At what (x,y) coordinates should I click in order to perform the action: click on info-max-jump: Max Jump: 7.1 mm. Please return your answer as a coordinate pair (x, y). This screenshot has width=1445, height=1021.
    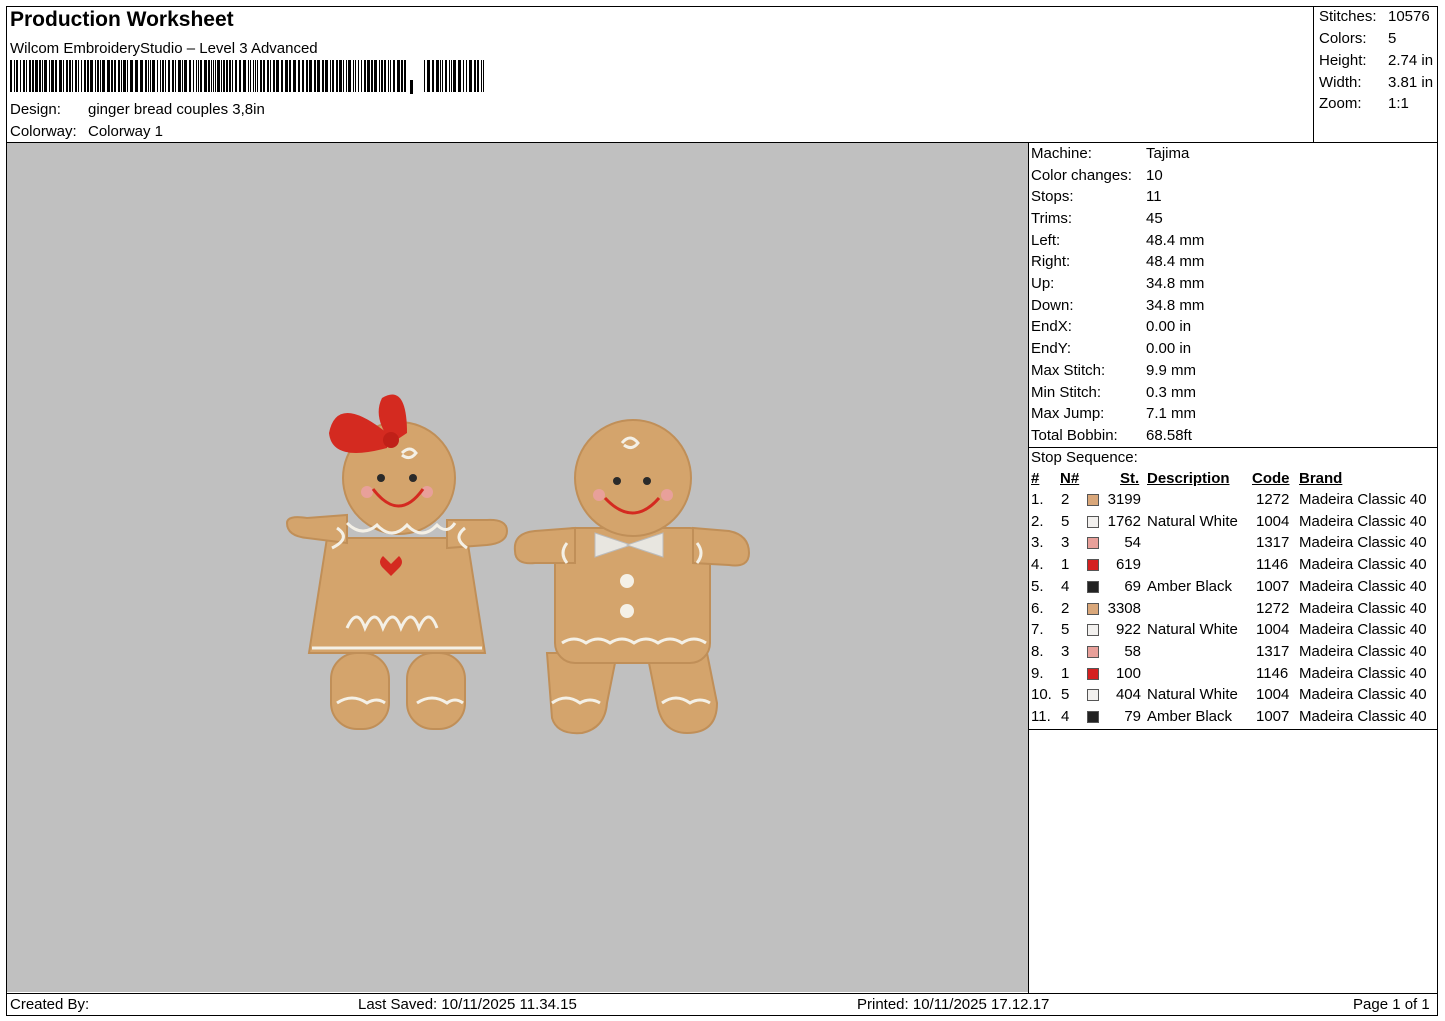
    Looking at the image, I should click on (1114, 413).